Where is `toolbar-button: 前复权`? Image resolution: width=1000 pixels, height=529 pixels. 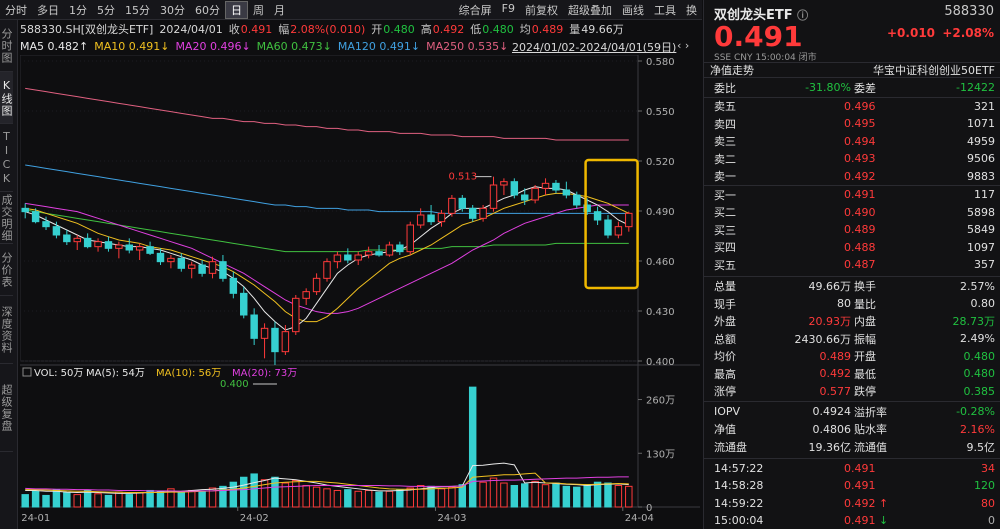
toolbar-button: 前复权 is located at coordinates (541, 10).